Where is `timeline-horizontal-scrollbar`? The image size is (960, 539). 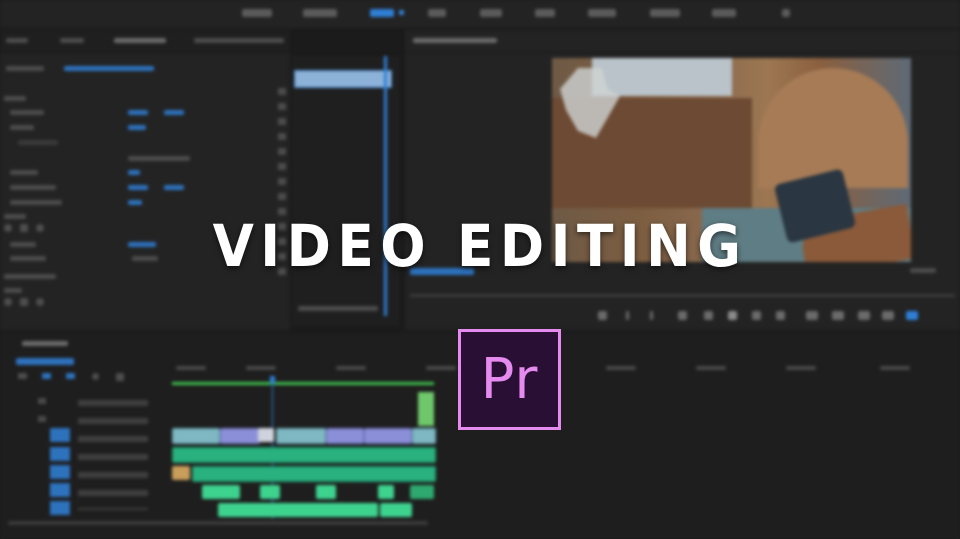 timeline-horizontal-scrollbar is located at coordinates (218, 523).